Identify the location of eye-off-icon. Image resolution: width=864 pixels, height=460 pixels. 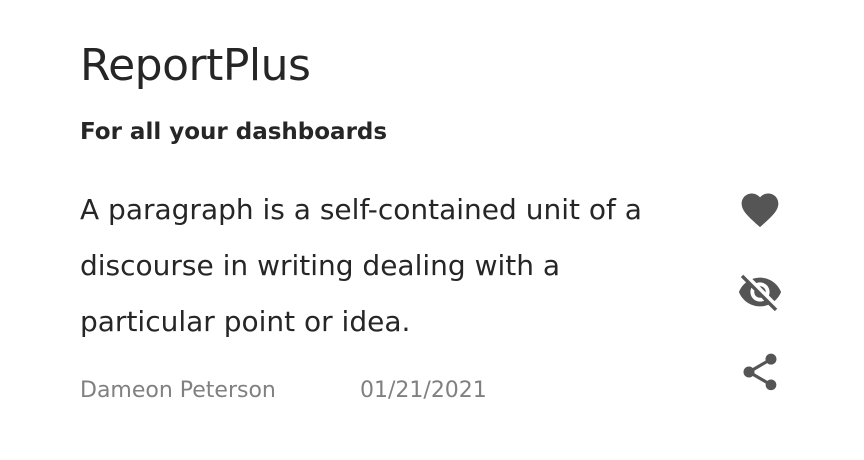
(760, 293).